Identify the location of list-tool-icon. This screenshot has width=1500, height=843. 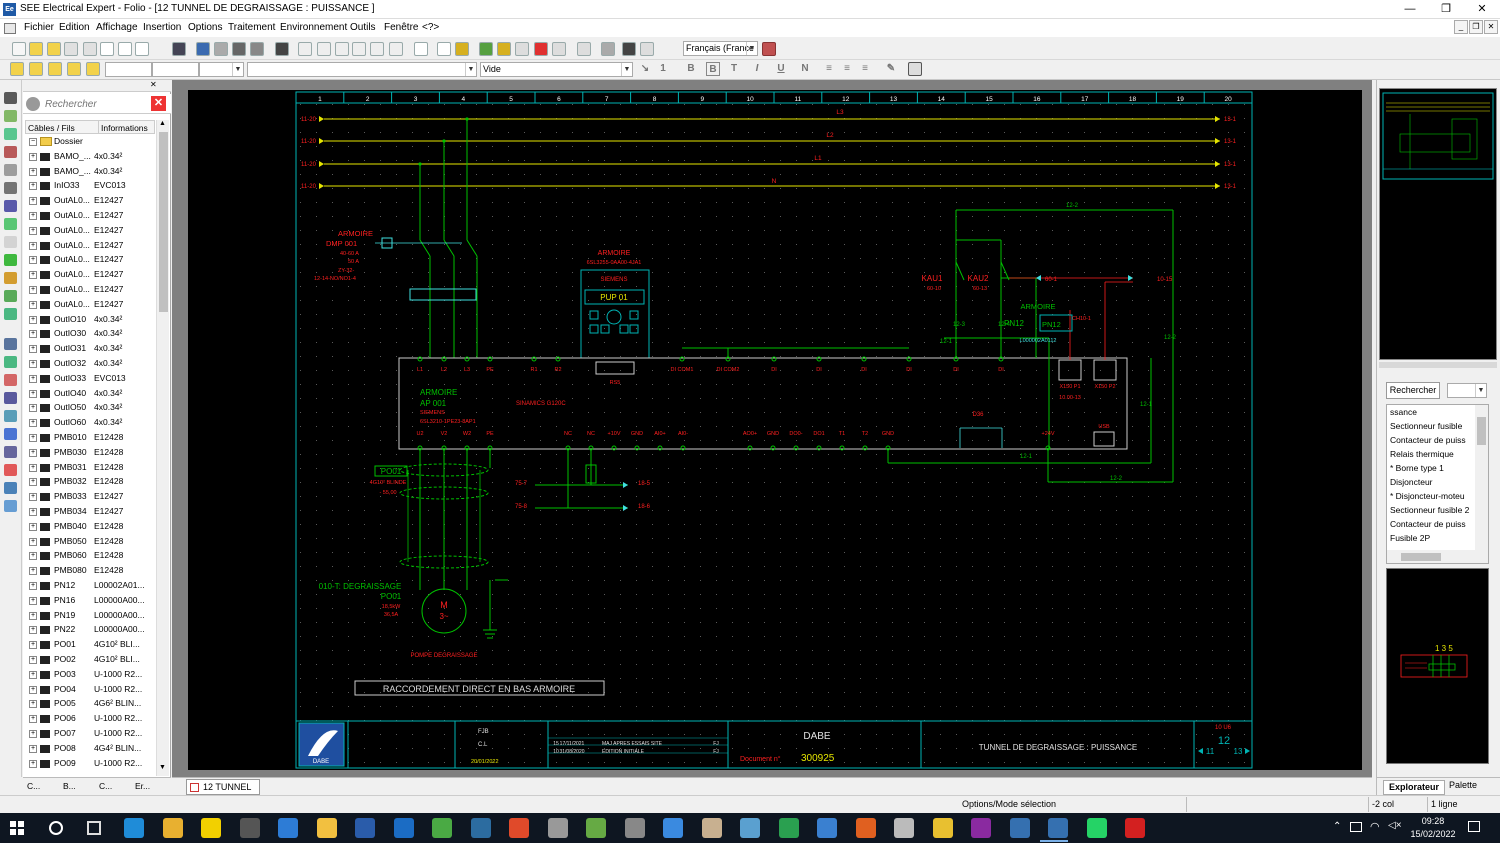
(629, 49).